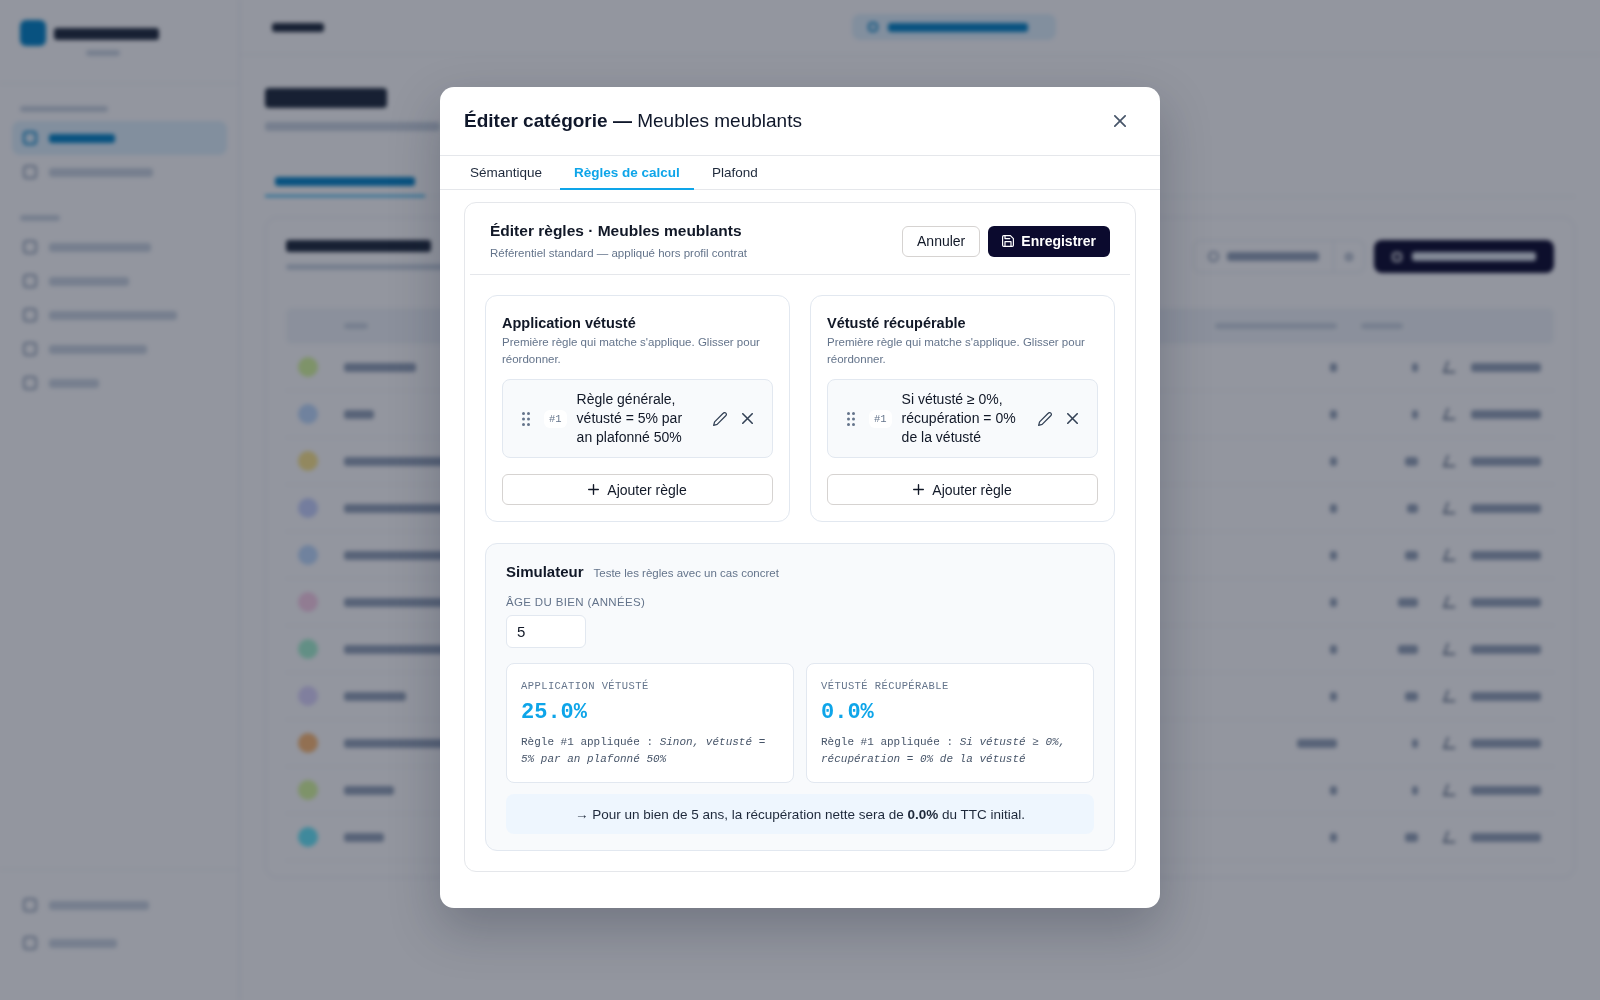 The image size is (1600, 1000). What do you see at coordinates (576, 602) in the screenshot?
I see `age-label: ÂGE DU BIEN (ANNÉES)` at bounding box center [576, 602].